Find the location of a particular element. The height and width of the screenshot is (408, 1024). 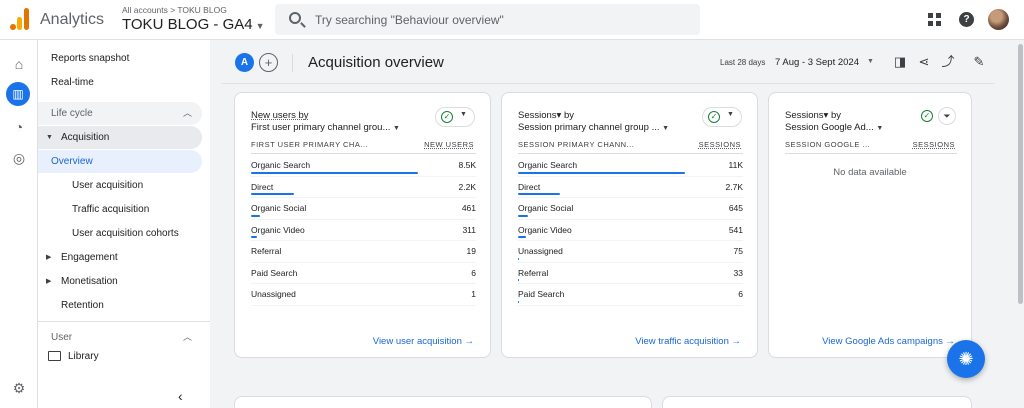

card-next-left is located at coordinates (443, 402).